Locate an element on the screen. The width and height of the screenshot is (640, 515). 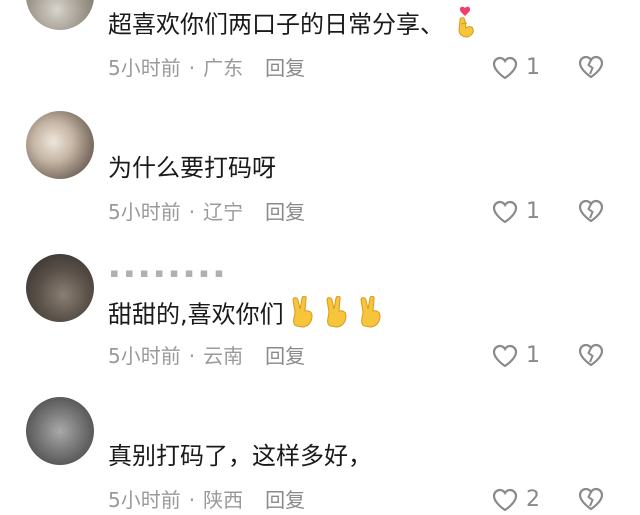
comment-text: 真别打码了，这样多好， is located at coordinates (240, 456).